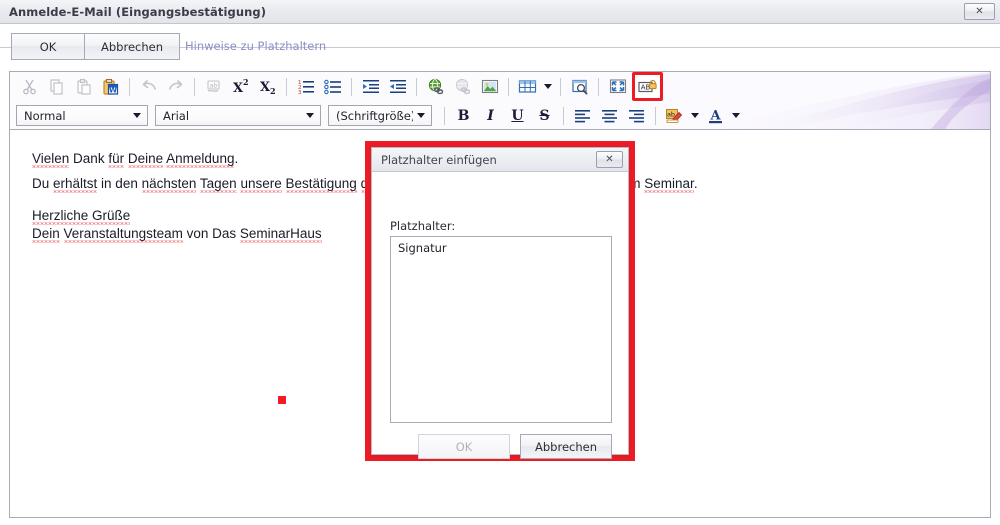 The height and width of the screenshot is (525, 1000). What do you see at coordinates (29, 86) in the screenshot?
I see `cut-icon` at bounding box center [29, 86].